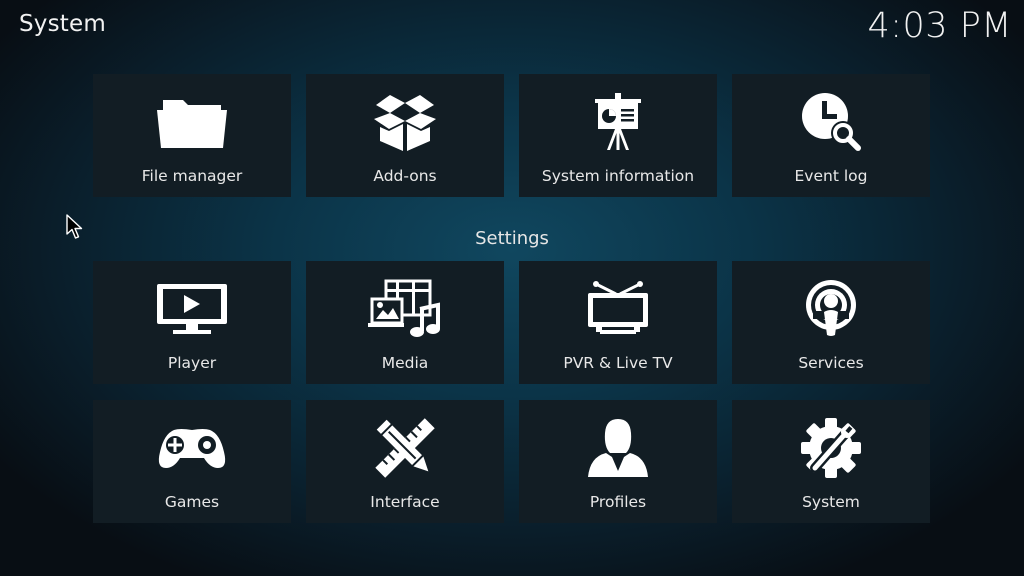 This screenshot has width=1024, height=576. I want to click on tile-games: Games, so click(192, 461).